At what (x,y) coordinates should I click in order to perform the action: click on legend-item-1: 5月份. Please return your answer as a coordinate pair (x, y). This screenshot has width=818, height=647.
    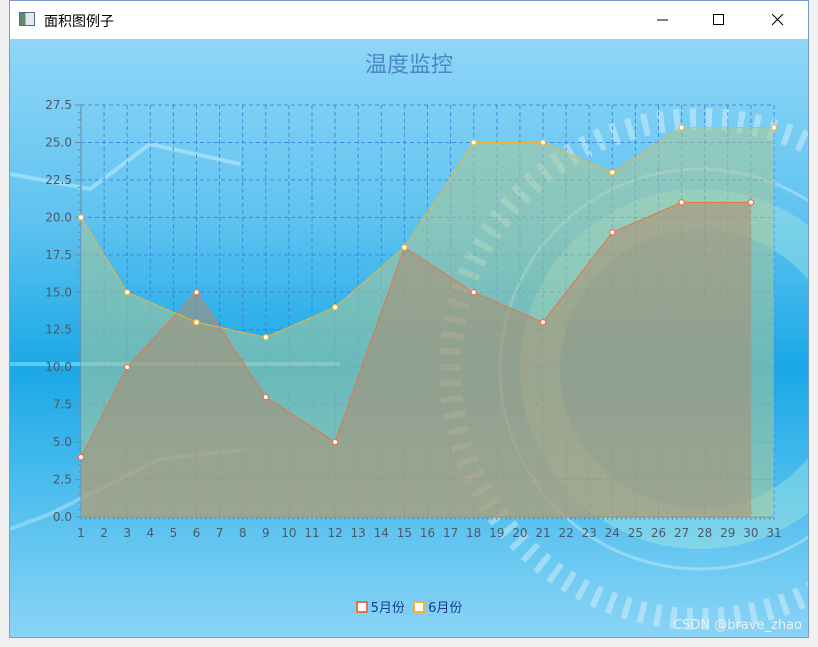
    Looking at the image, I should click on (380, 606).